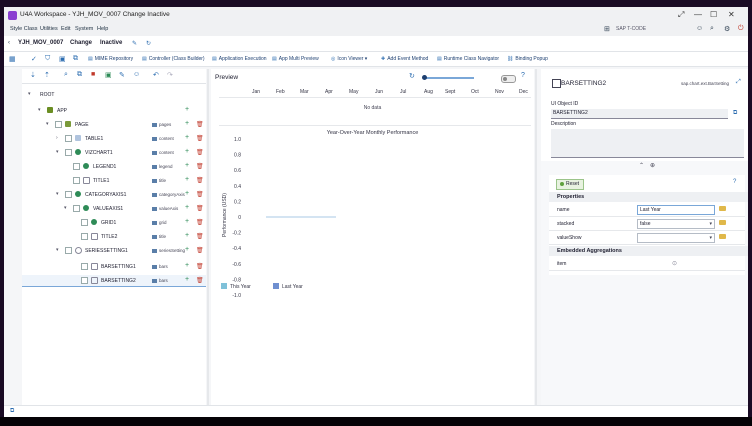  What do you see at coordinates (114, 110) in the screenshot?
I see `tree-row-app: ▾ APP +` at bounding box center [114, 110].